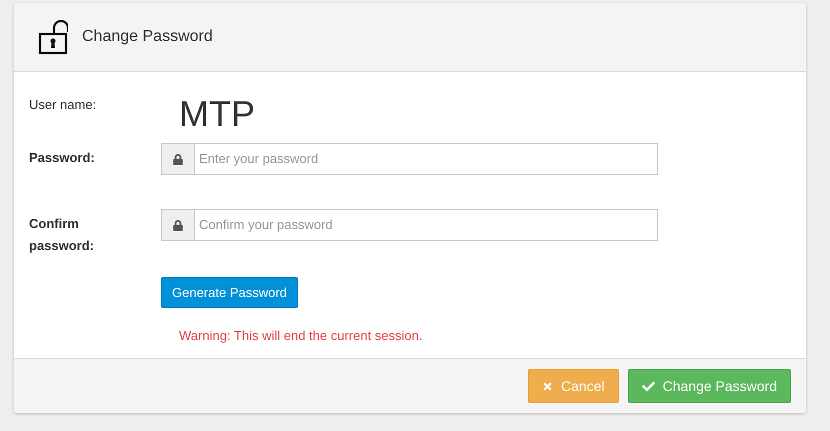  I want to click on cancel-button: Cancel, so click(573, 386).